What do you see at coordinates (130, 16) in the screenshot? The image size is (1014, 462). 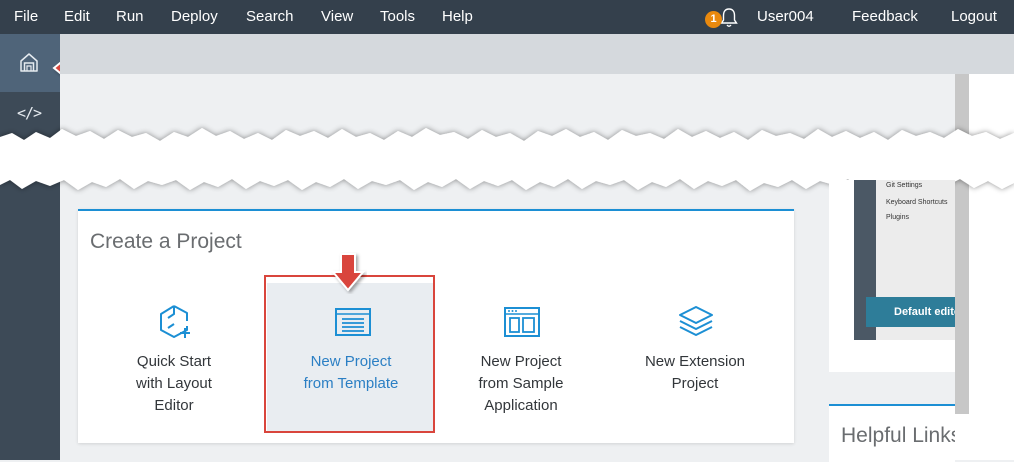 I see `menu-run: Run` at bounding box center [130, 16].